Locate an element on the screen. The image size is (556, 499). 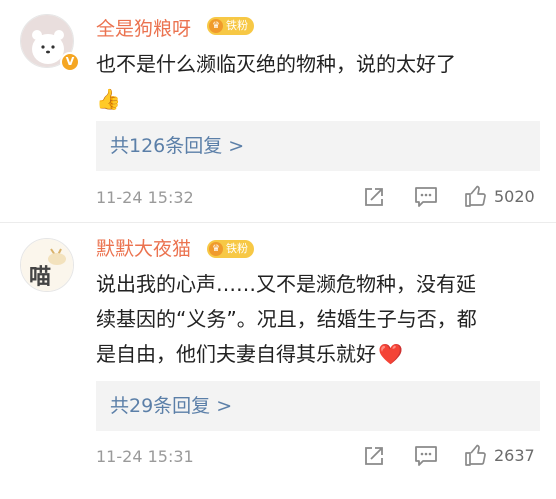
comment-text: 也不是什么濒临灭绝的物种，说的太好了 👍 is located at coordinates (316, 82).